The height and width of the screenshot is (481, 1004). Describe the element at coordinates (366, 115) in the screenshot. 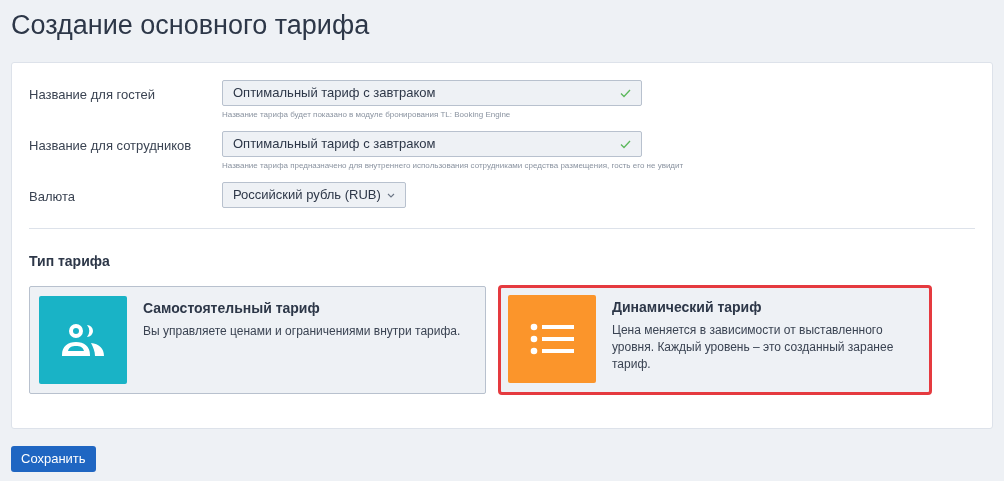

I see `field-hint: Название тарифа будет показано в модуле бронирования TL: Booking Engine` at that location.